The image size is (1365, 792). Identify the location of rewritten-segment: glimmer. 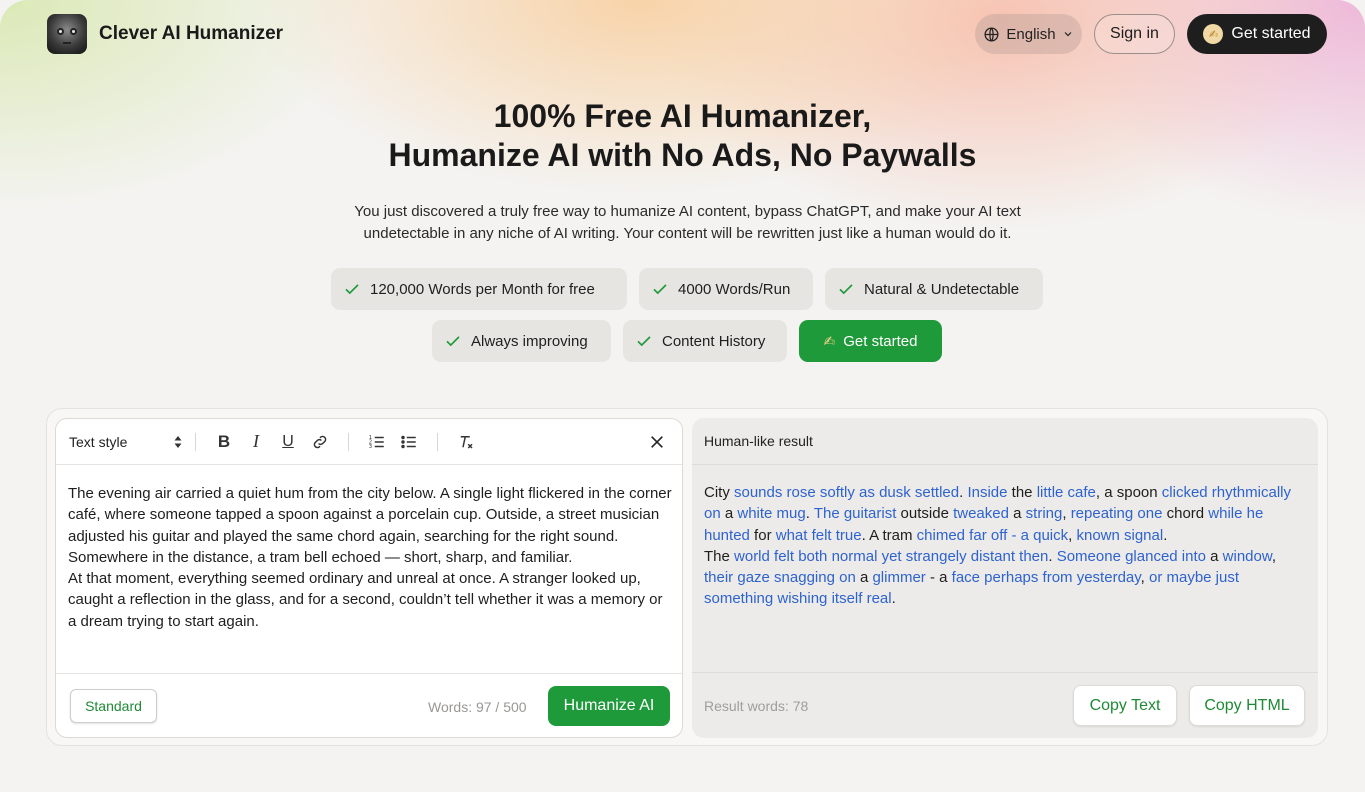
(899, 578).